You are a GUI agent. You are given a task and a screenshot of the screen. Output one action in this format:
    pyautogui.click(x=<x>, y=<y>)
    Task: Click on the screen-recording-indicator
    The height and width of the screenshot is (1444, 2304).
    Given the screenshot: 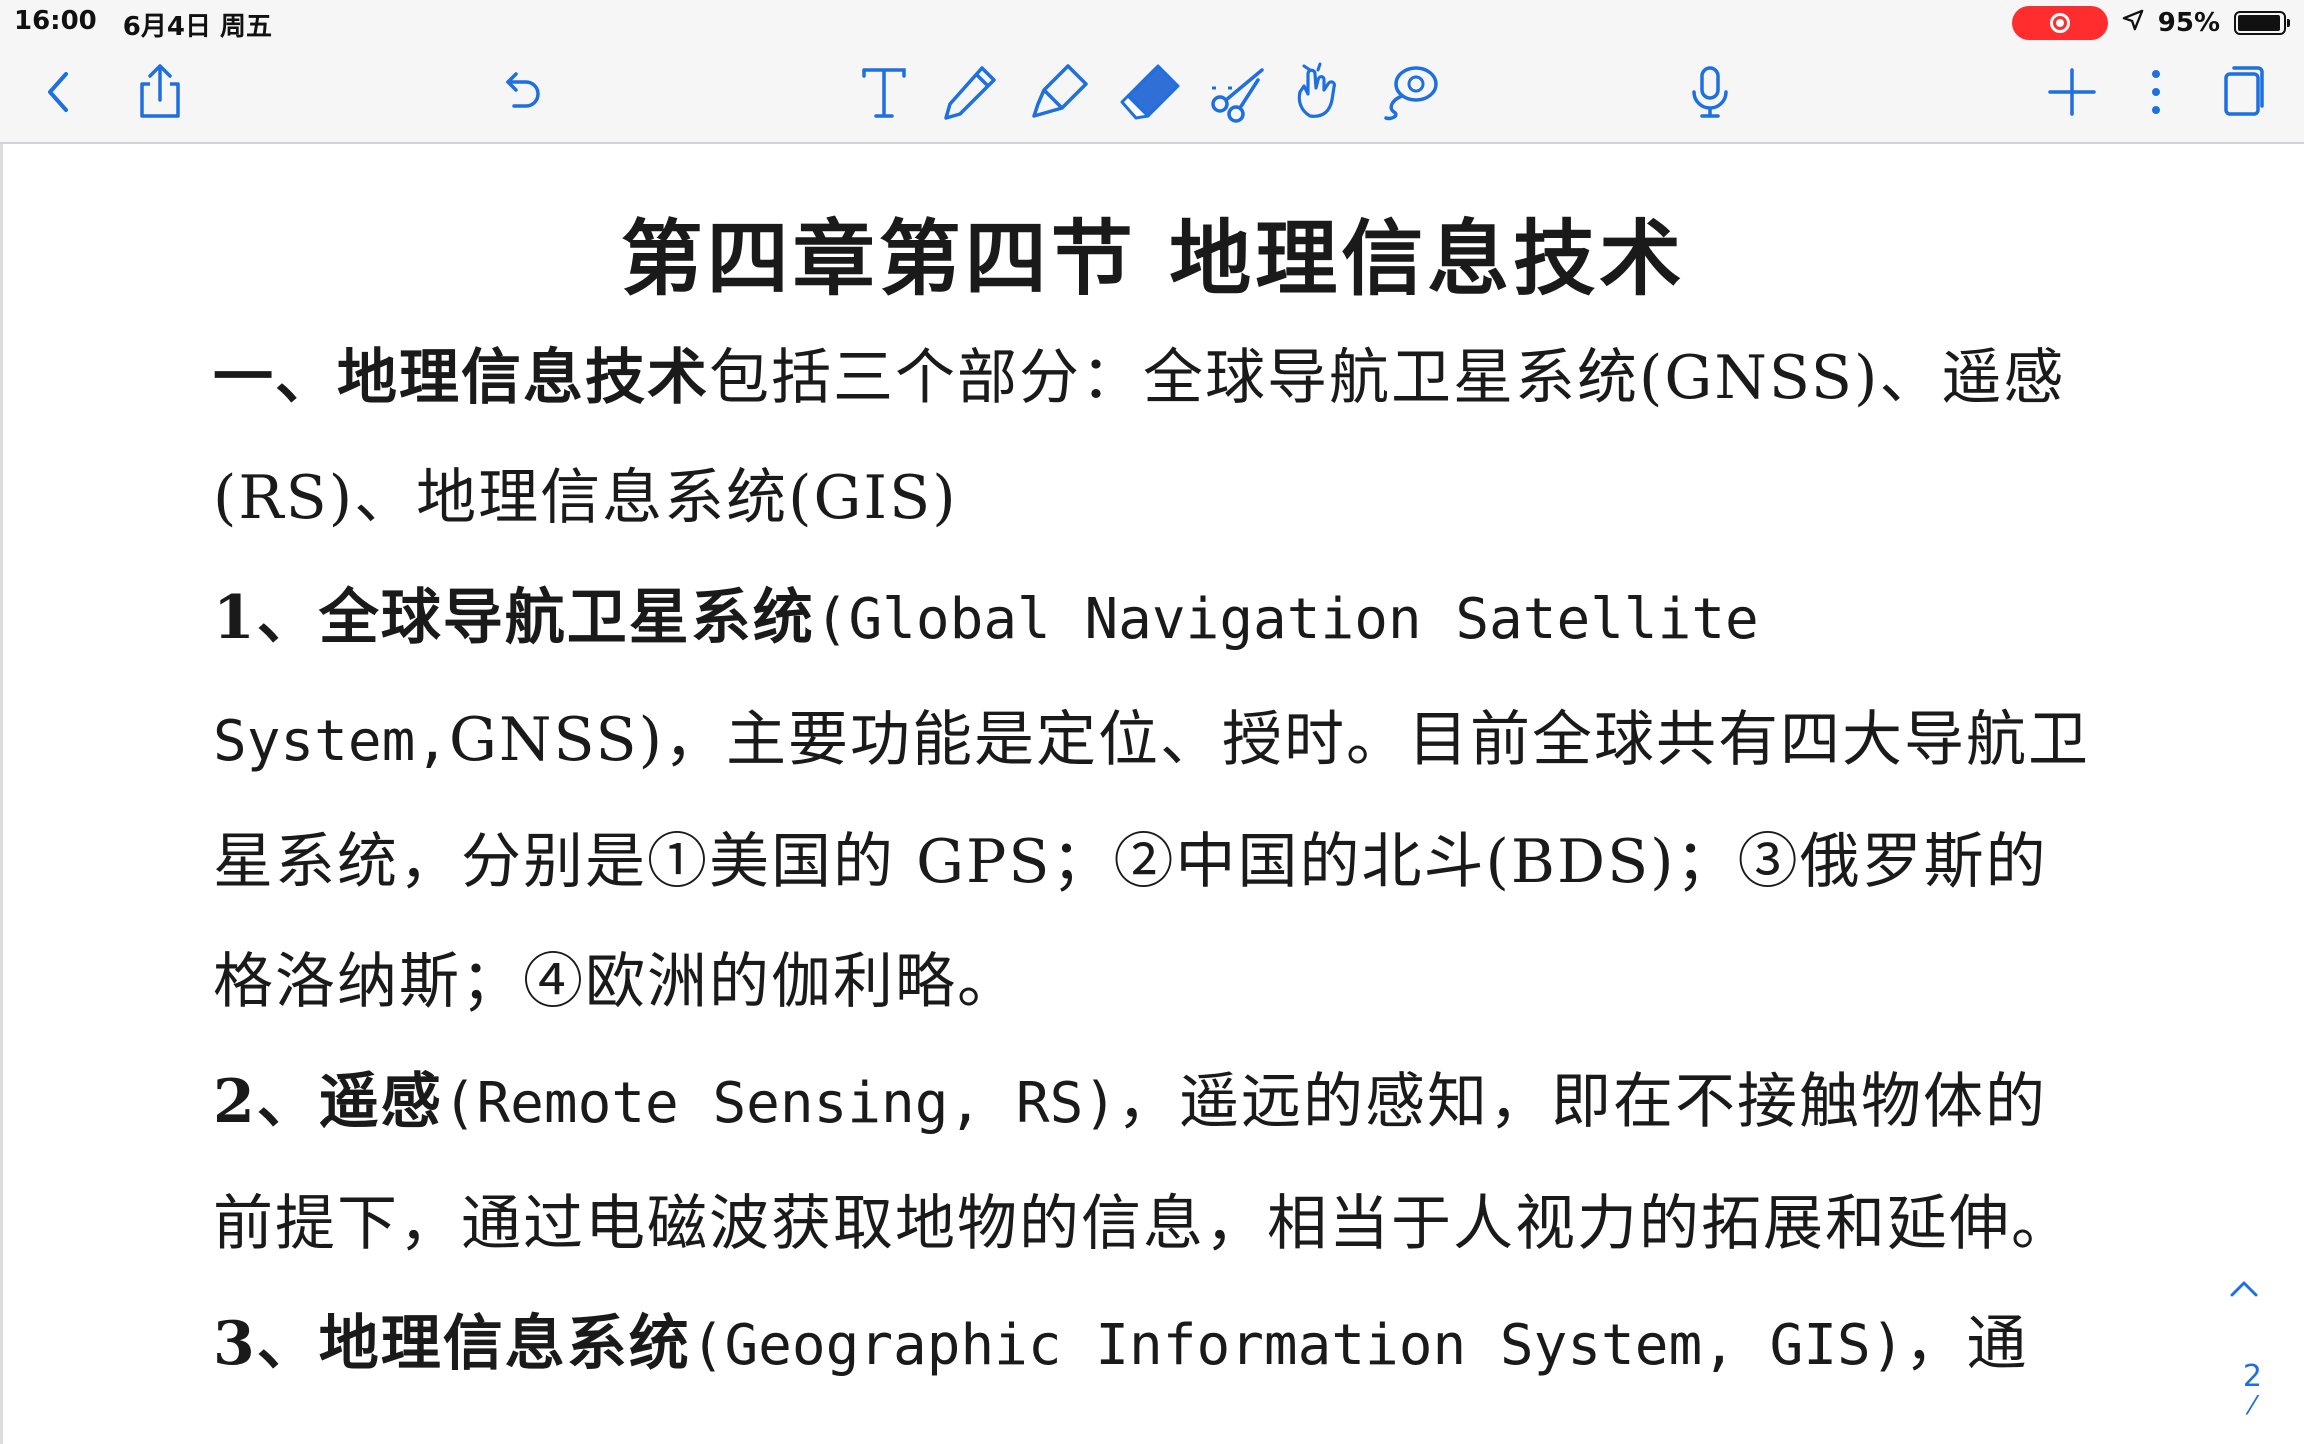 What is the action you would take?
    pyautogui.click(x=2059, y=23)
    